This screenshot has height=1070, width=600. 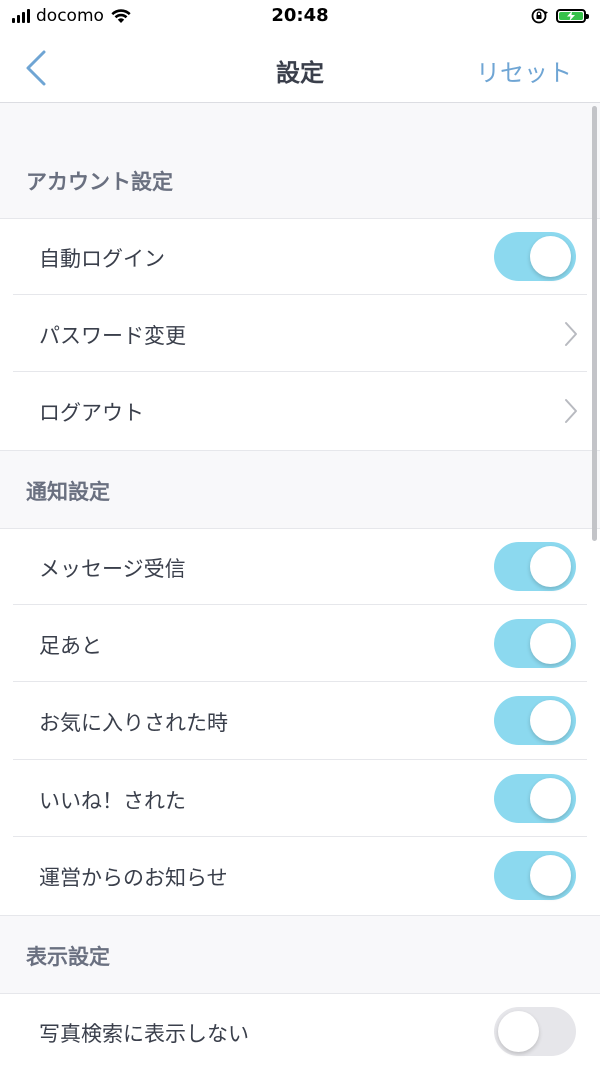 I want to click on status-bar: docomo 20:48, so click(x=300, y=17).